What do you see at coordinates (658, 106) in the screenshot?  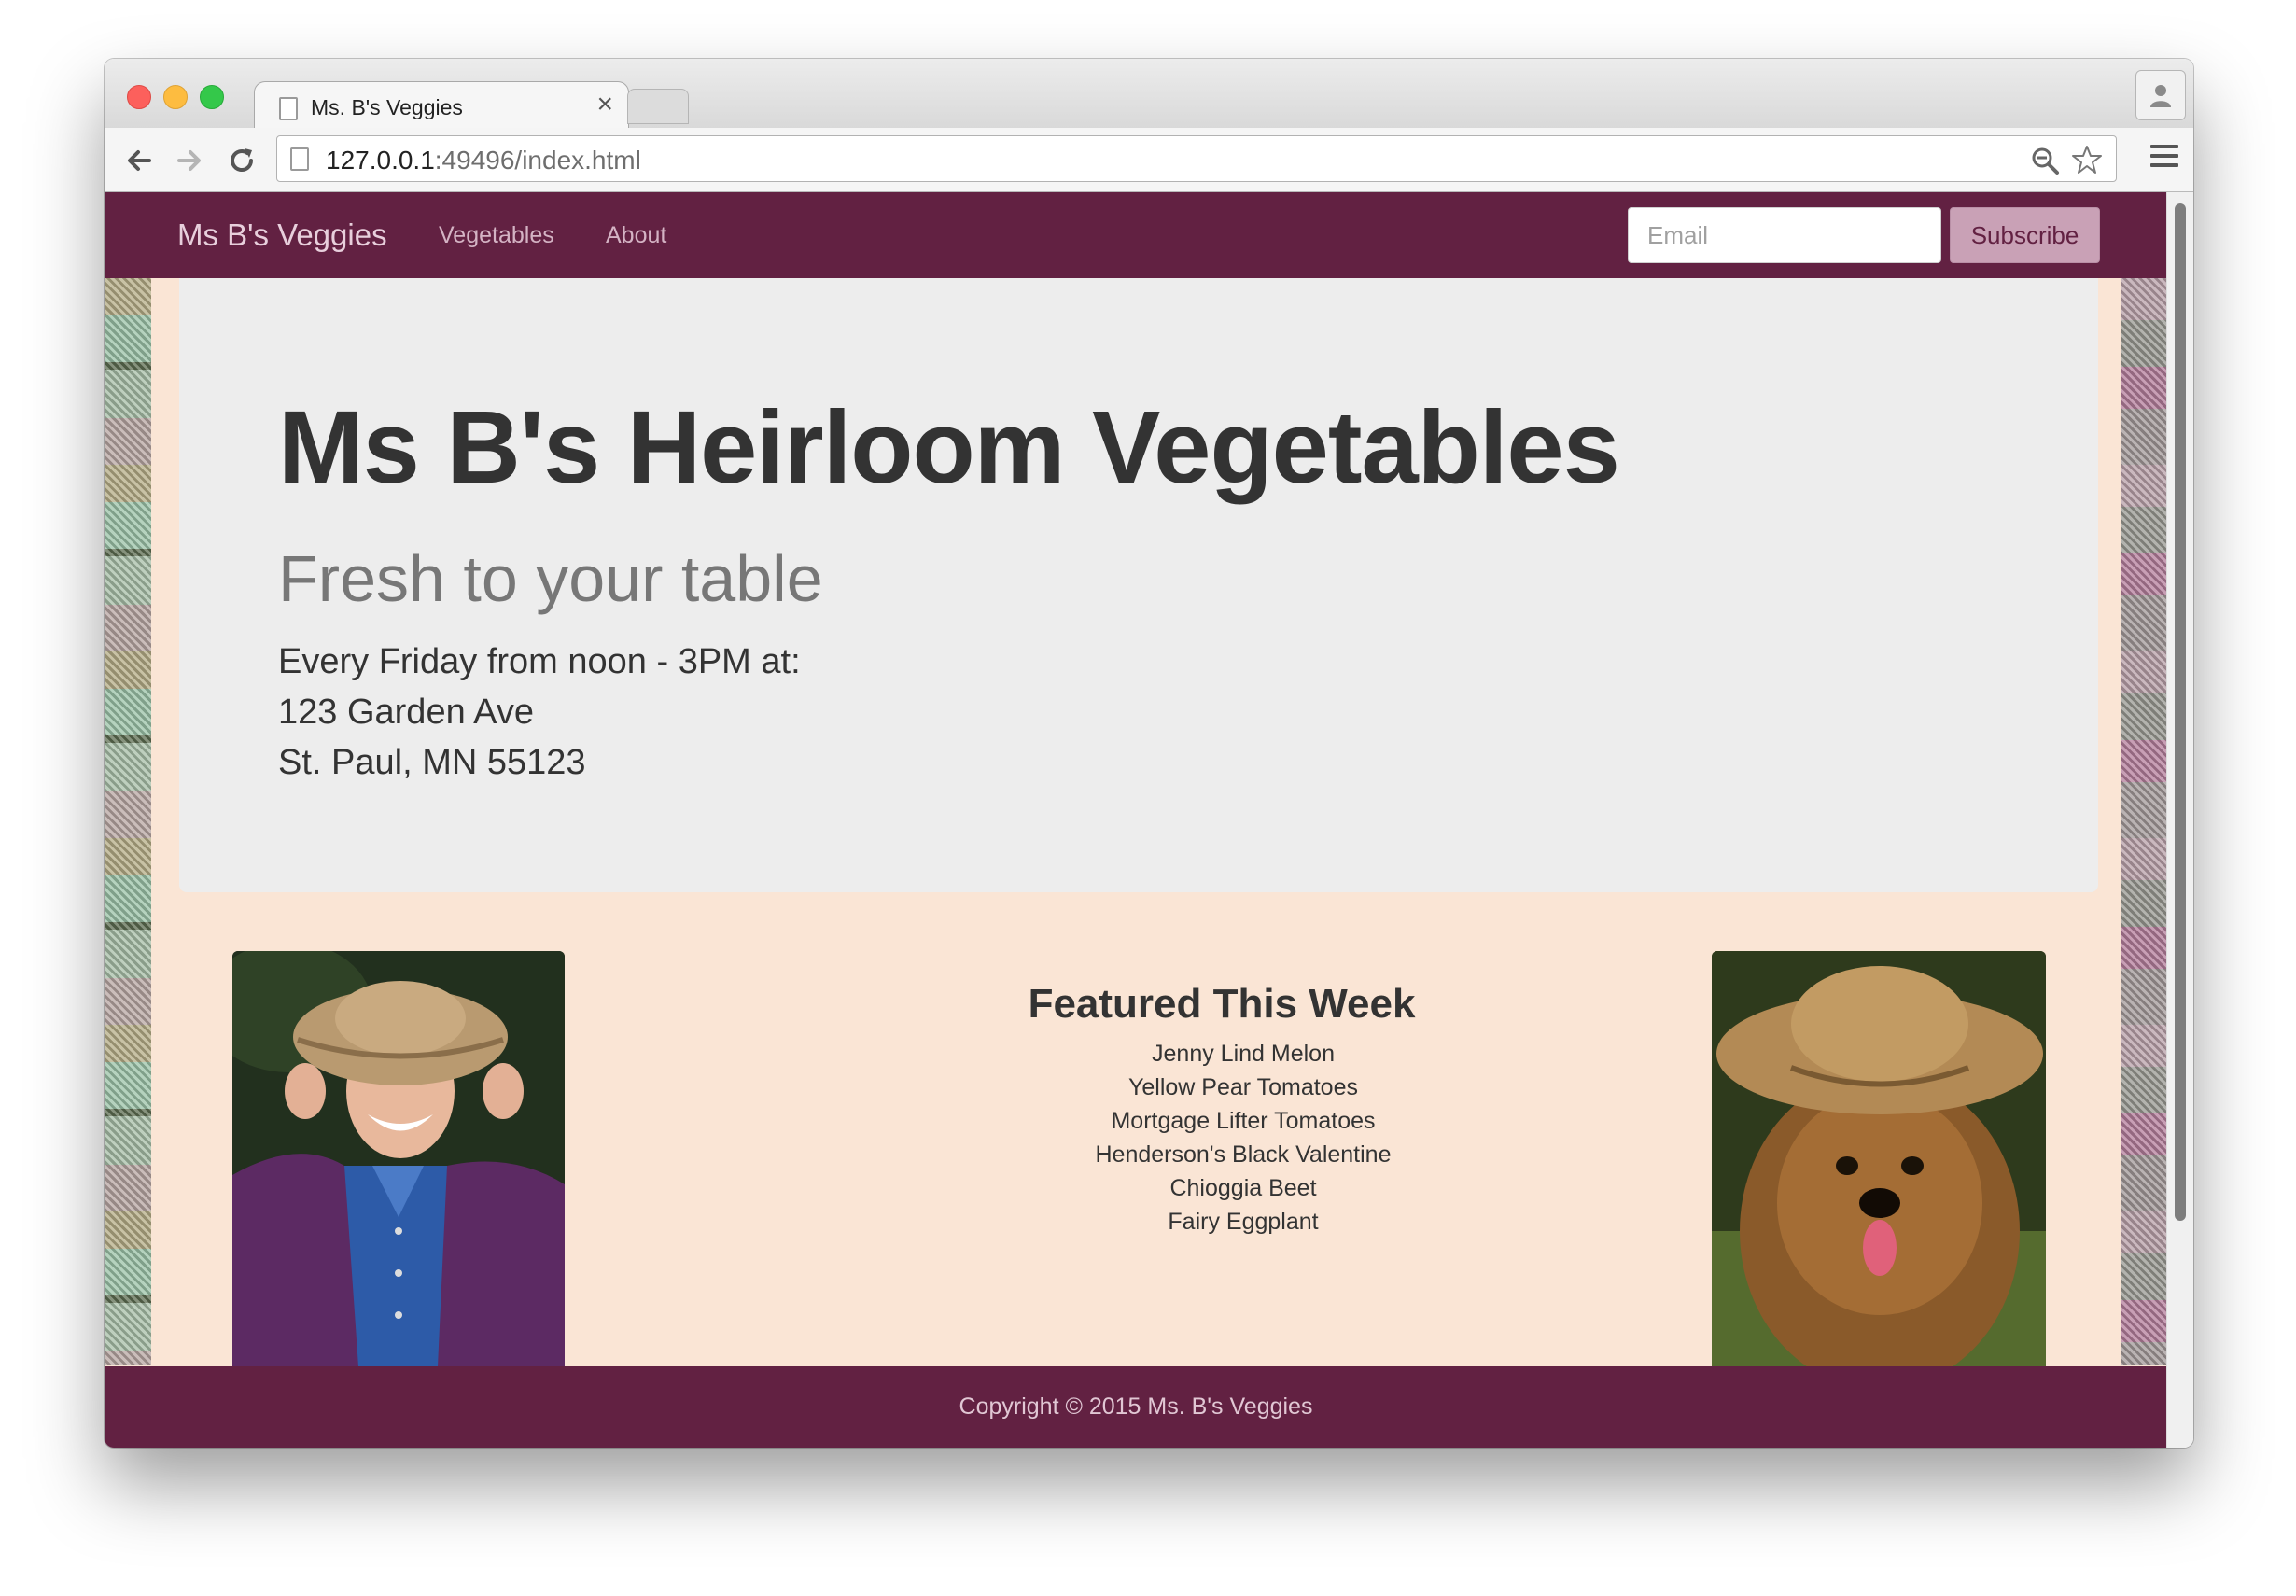 I see `new-tab-button` at bounding box center [658, 106].